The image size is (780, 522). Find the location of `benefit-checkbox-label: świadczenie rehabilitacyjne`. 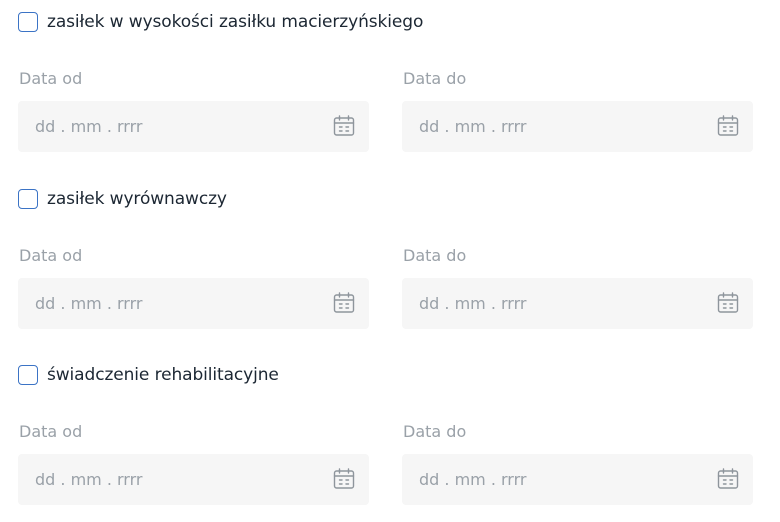

benefit-checkbox-label: świadczenie rehabilitacyjne is located at coordinates (163, 375).